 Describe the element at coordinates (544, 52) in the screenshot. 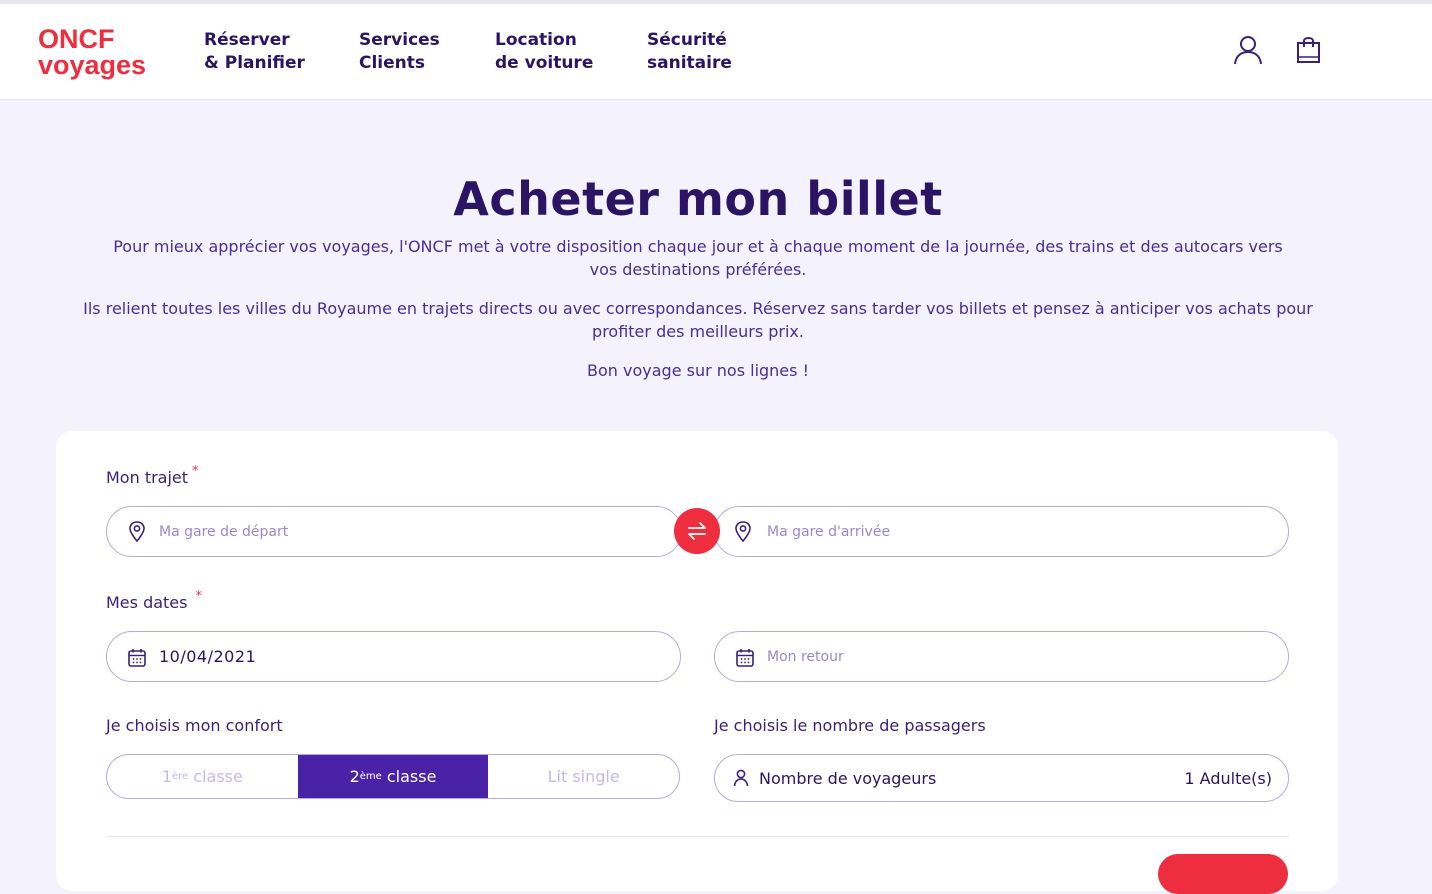

I see `nav-location-voiture: Location de voiture` at that location.